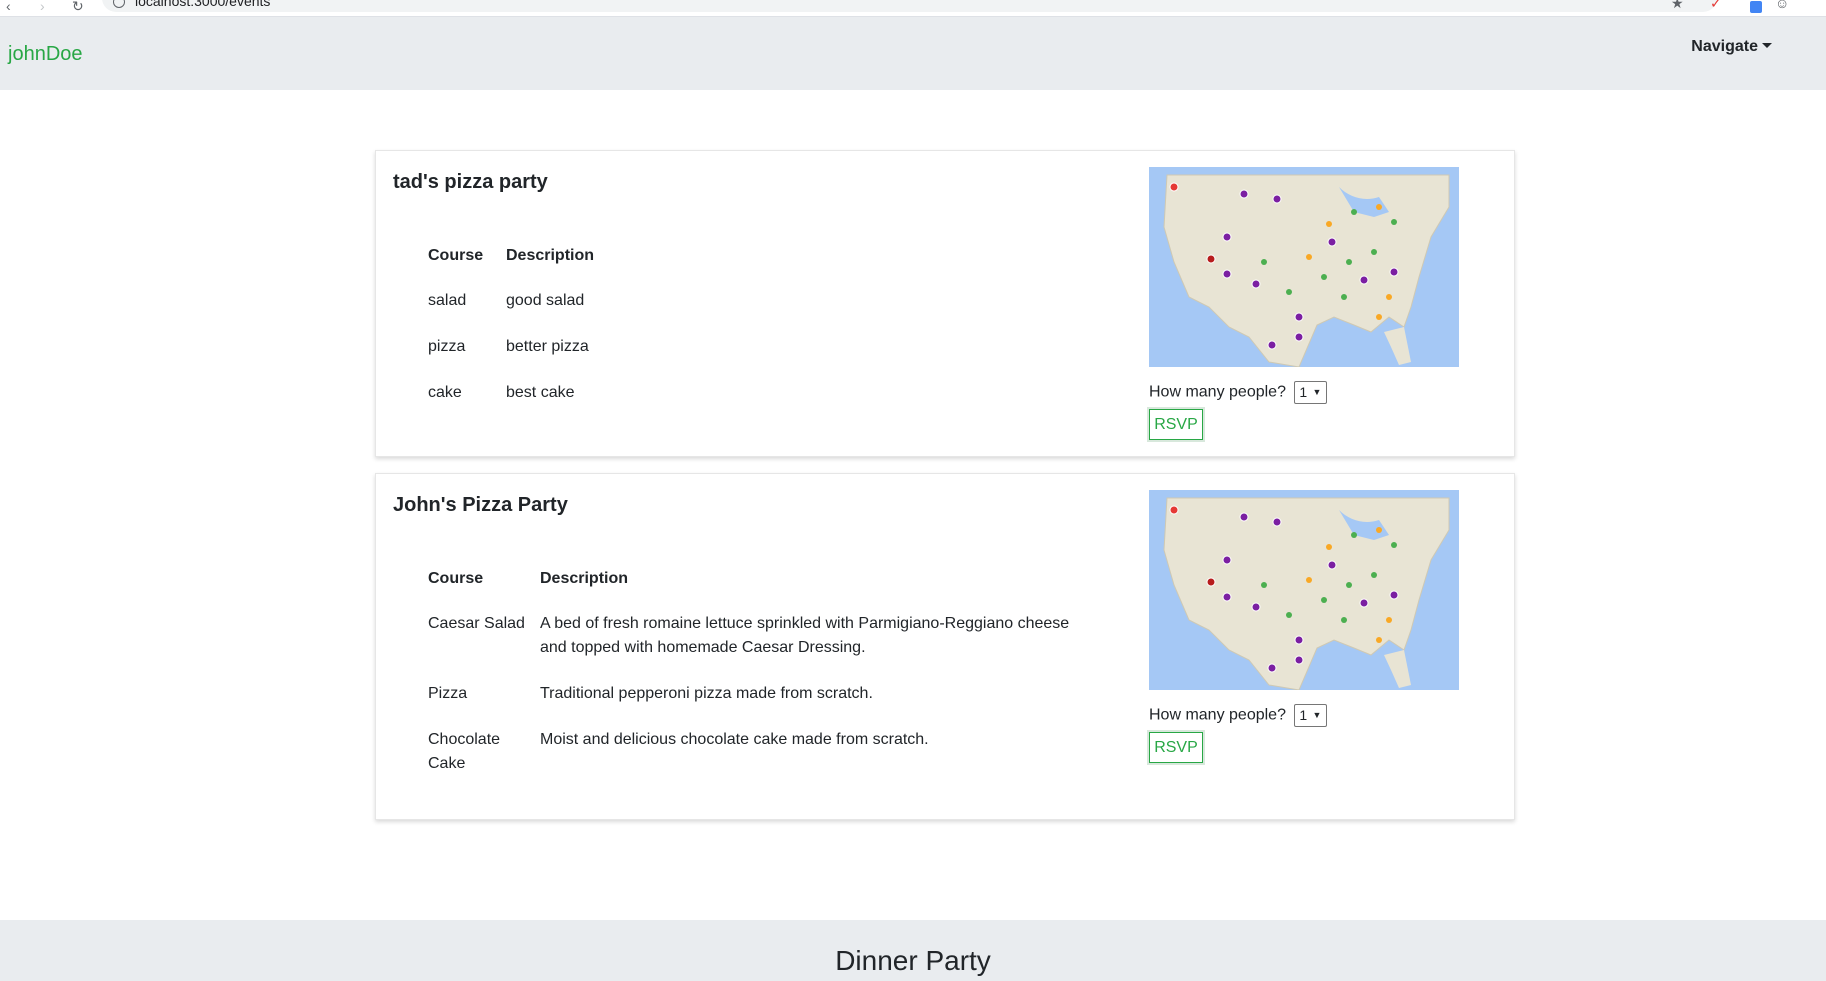 This screenshot has height=981, width=1826. I want to click on account-icon: ☺, so click(1782, 5).